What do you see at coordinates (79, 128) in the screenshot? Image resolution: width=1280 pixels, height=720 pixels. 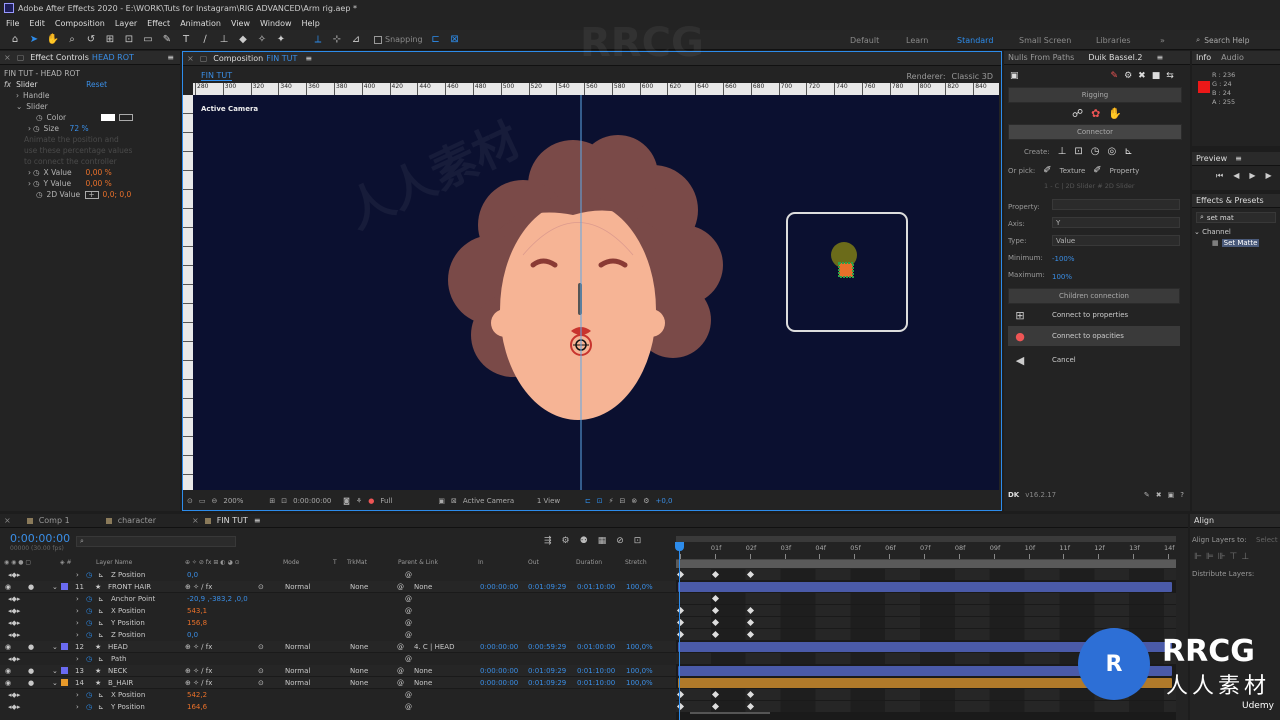 I see `size-value: 72 %` at bounding box center [79, 128].